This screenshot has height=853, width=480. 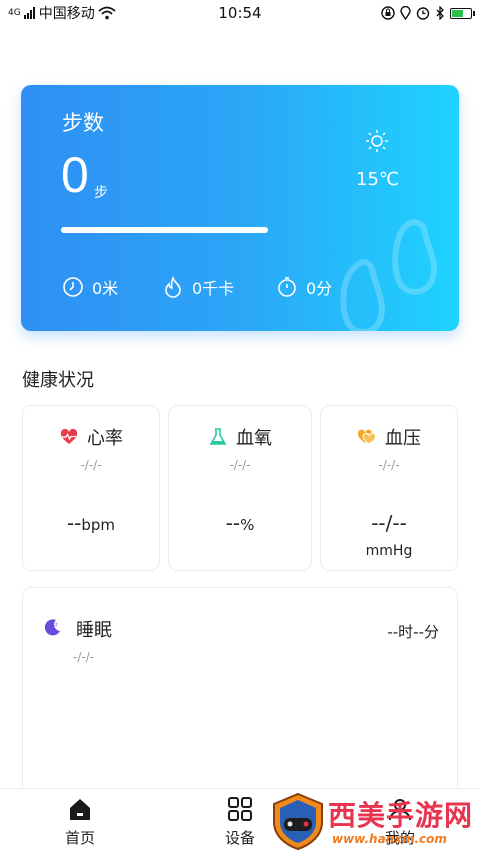 I want to click on nav-home: 首页, so click(x=80, y=821).